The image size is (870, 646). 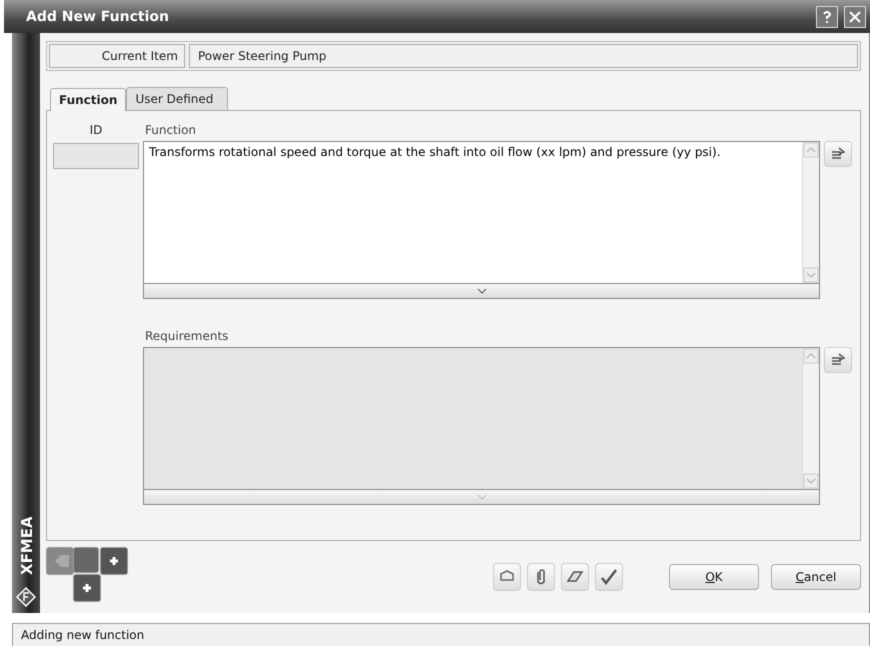 I want to click on spell-check-icon, so click(x=609, y=577).